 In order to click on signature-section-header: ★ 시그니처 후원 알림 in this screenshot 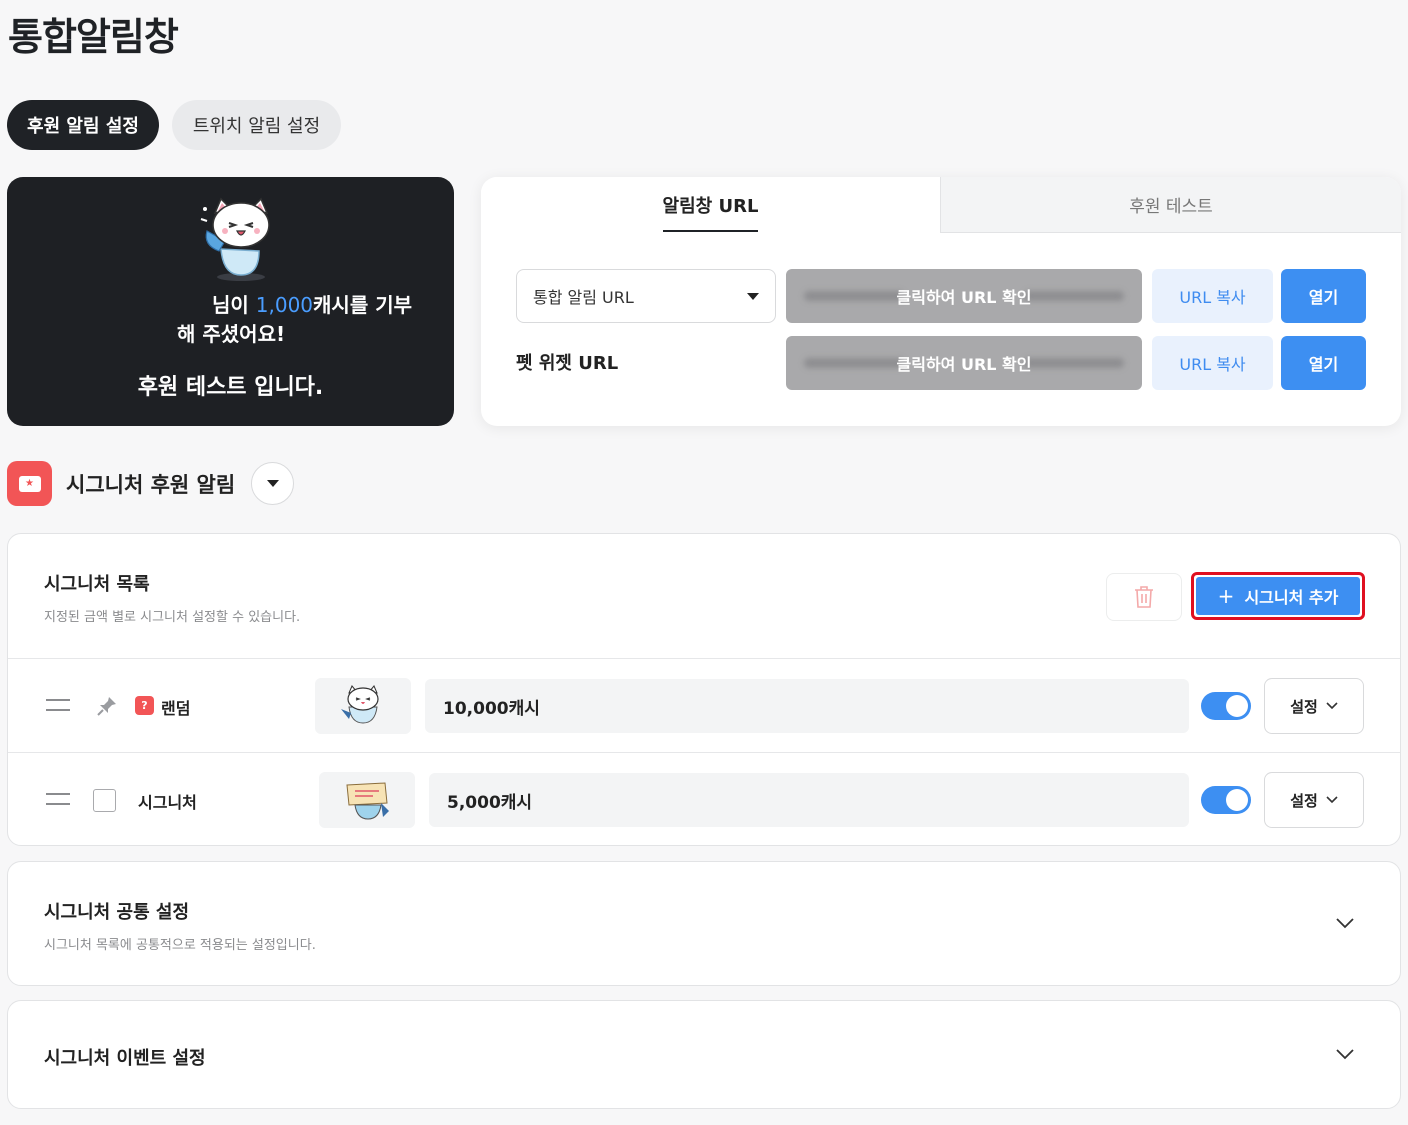, I will do `click(151, 483)`.